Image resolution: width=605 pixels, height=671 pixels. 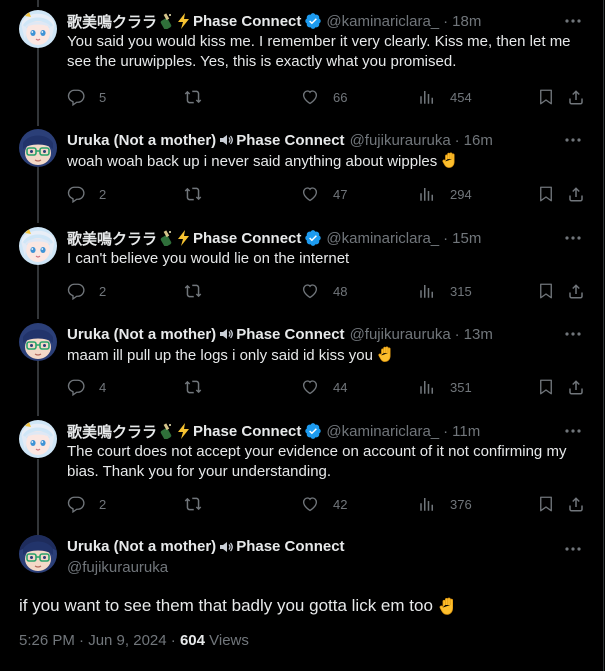 I want to click on view-count: 315, so click(x=461, y=291).